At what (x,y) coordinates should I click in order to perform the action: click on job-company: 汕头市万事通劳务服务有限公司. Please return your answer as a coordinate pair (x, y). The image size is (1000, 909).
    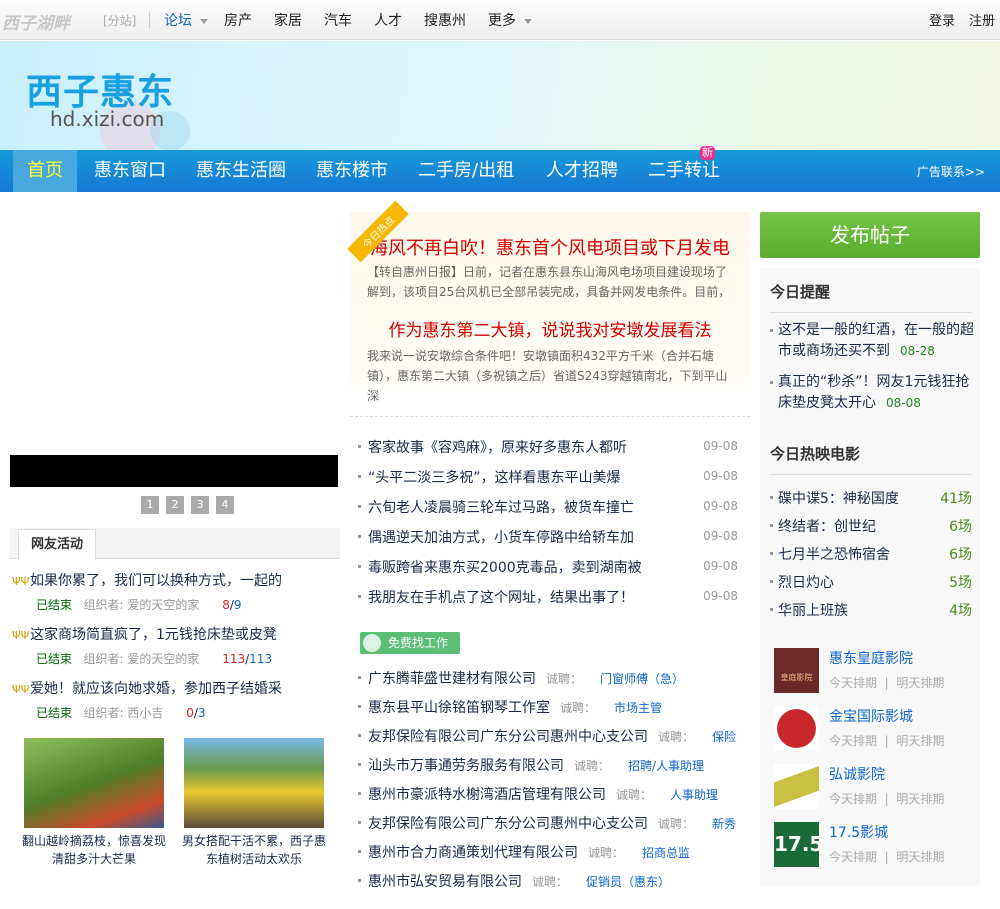
    Looking at the image, I should click on (466, 766).